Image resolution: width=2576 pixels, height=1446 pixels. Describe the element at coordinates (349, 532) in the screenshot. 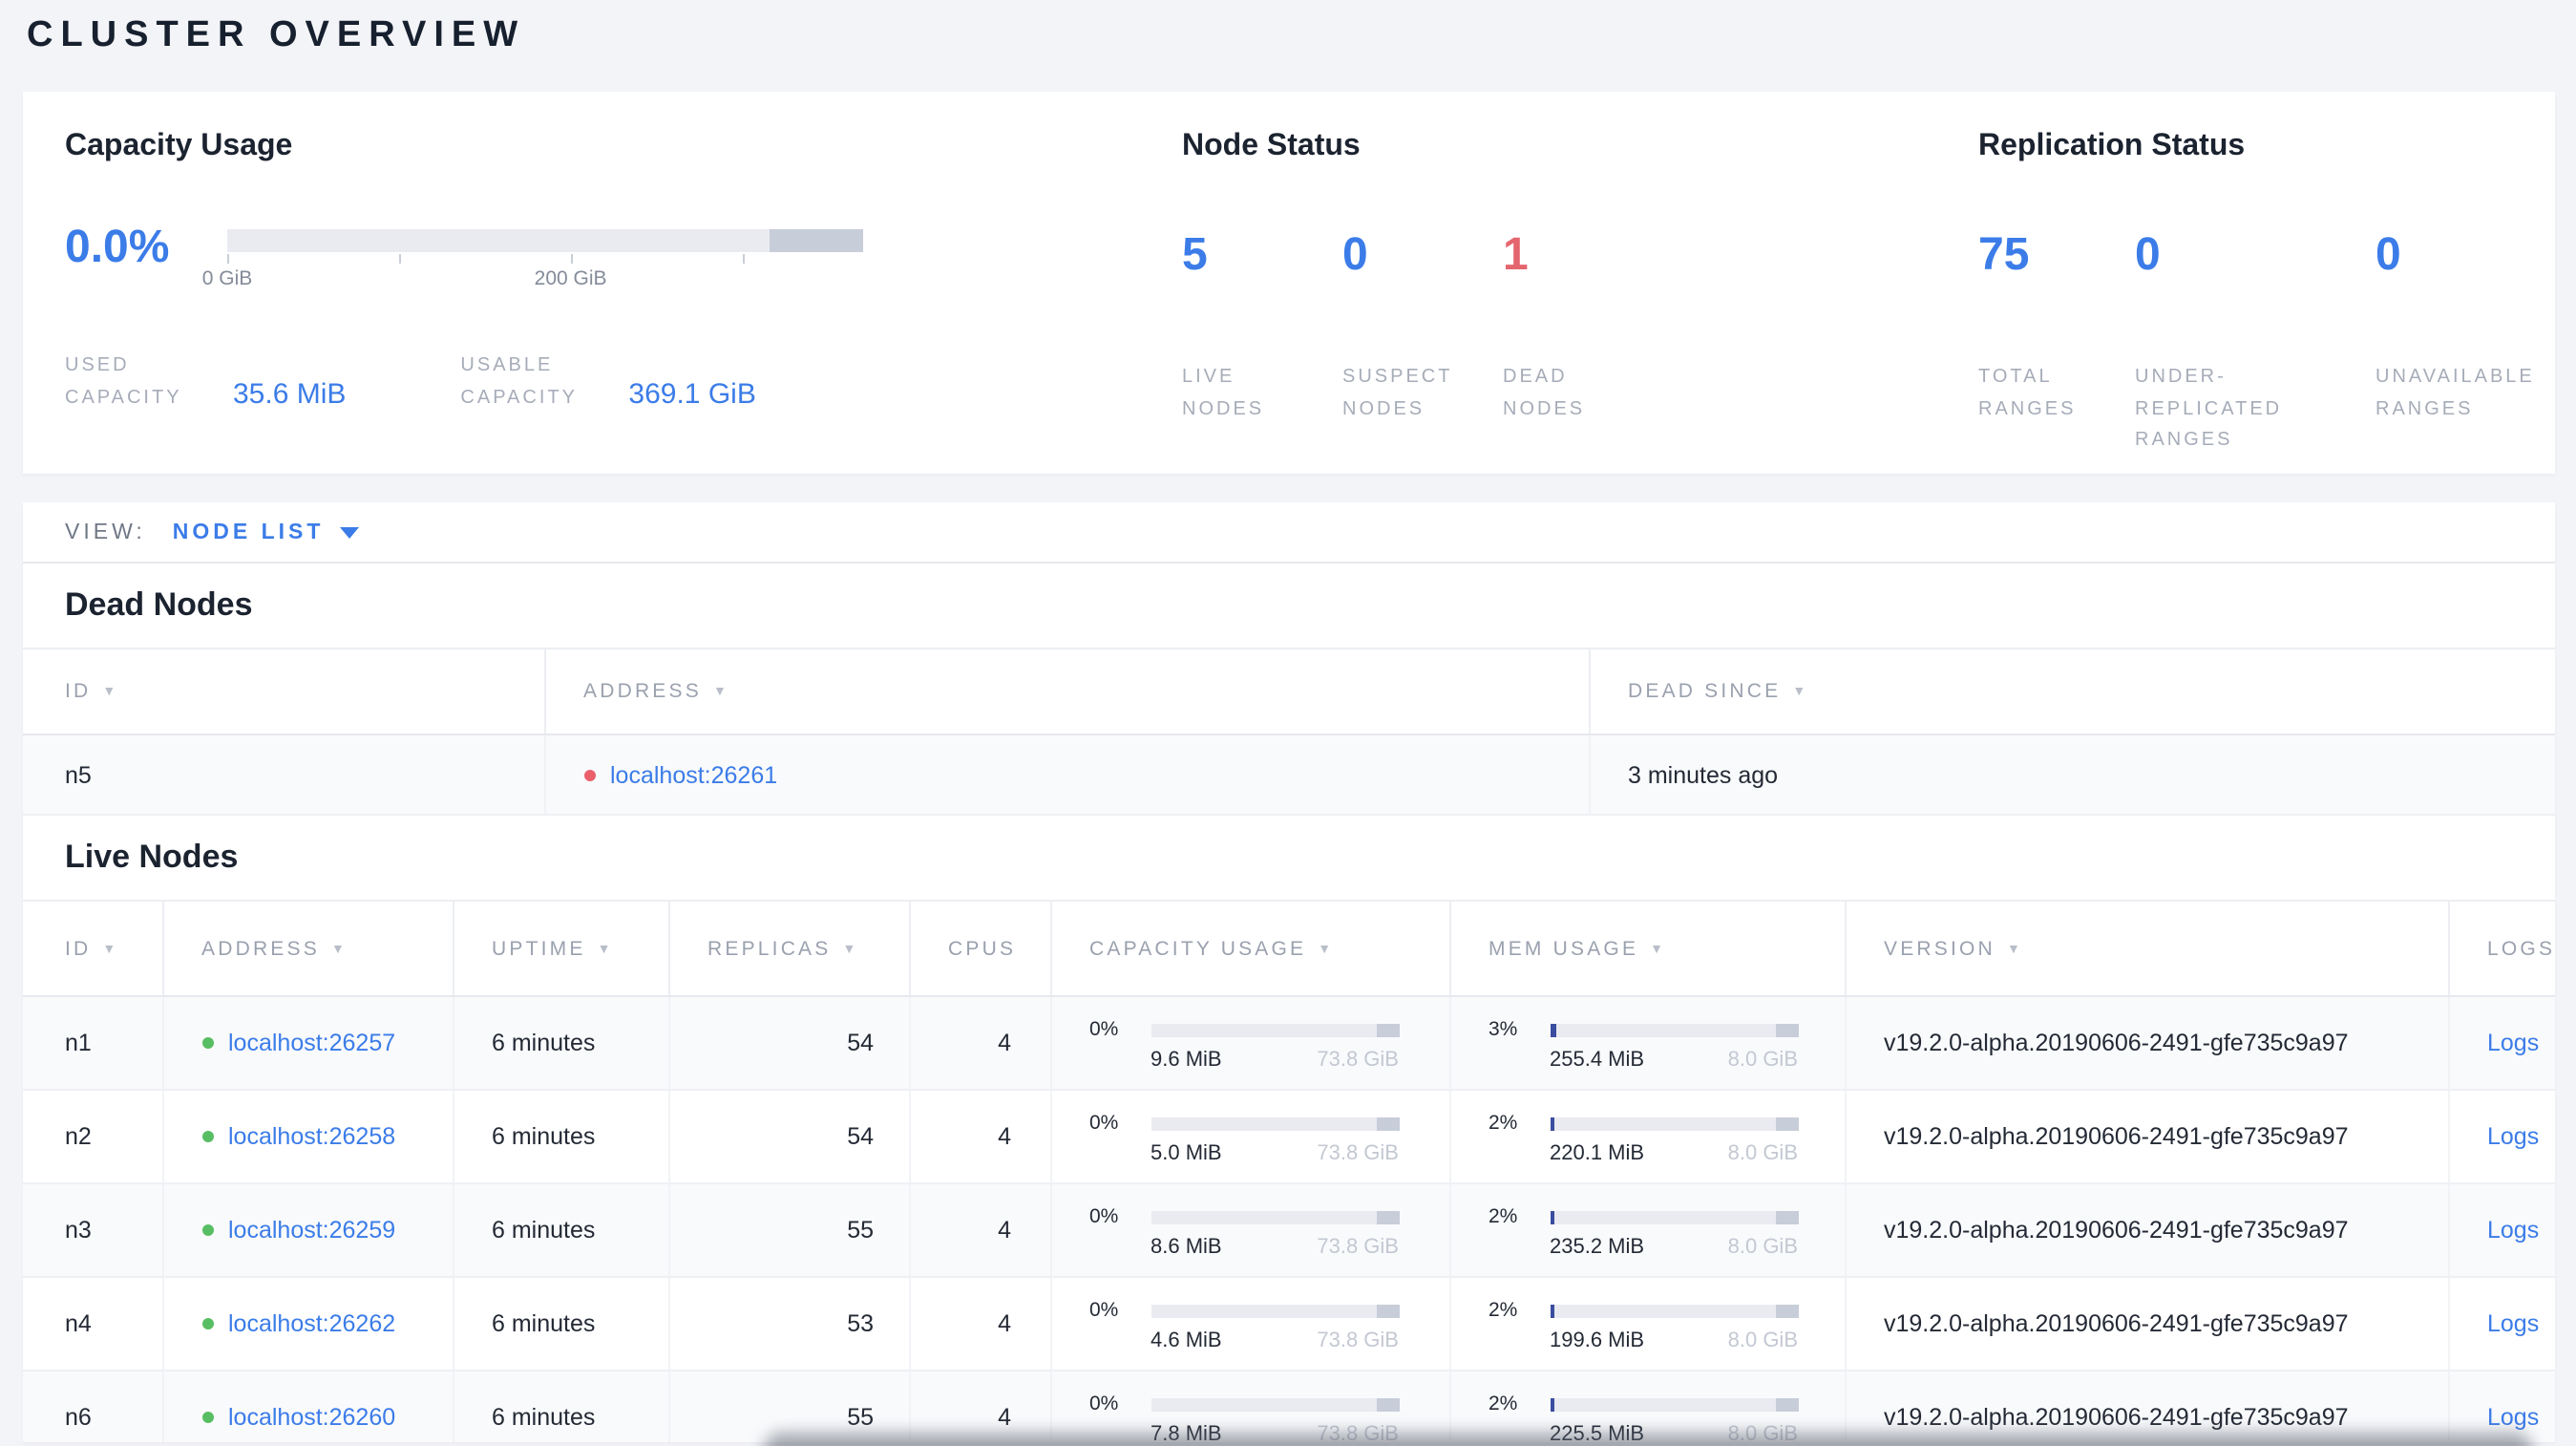

I see `chevron-down-icon` at that location.